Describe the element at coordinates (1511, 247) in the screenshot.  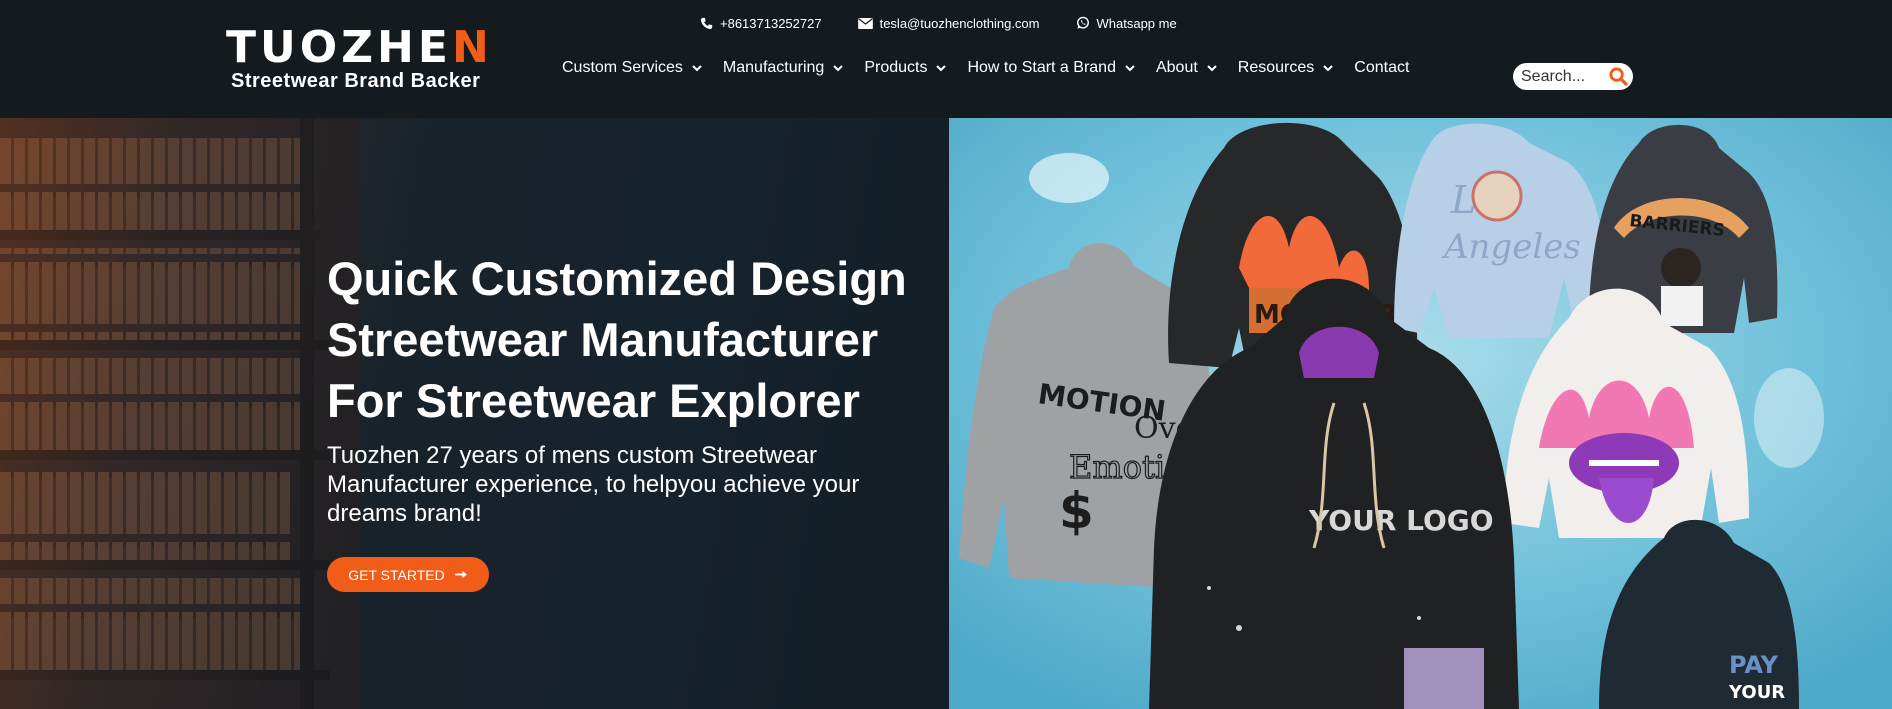
I see `angeles-print: Angeles` at that location.